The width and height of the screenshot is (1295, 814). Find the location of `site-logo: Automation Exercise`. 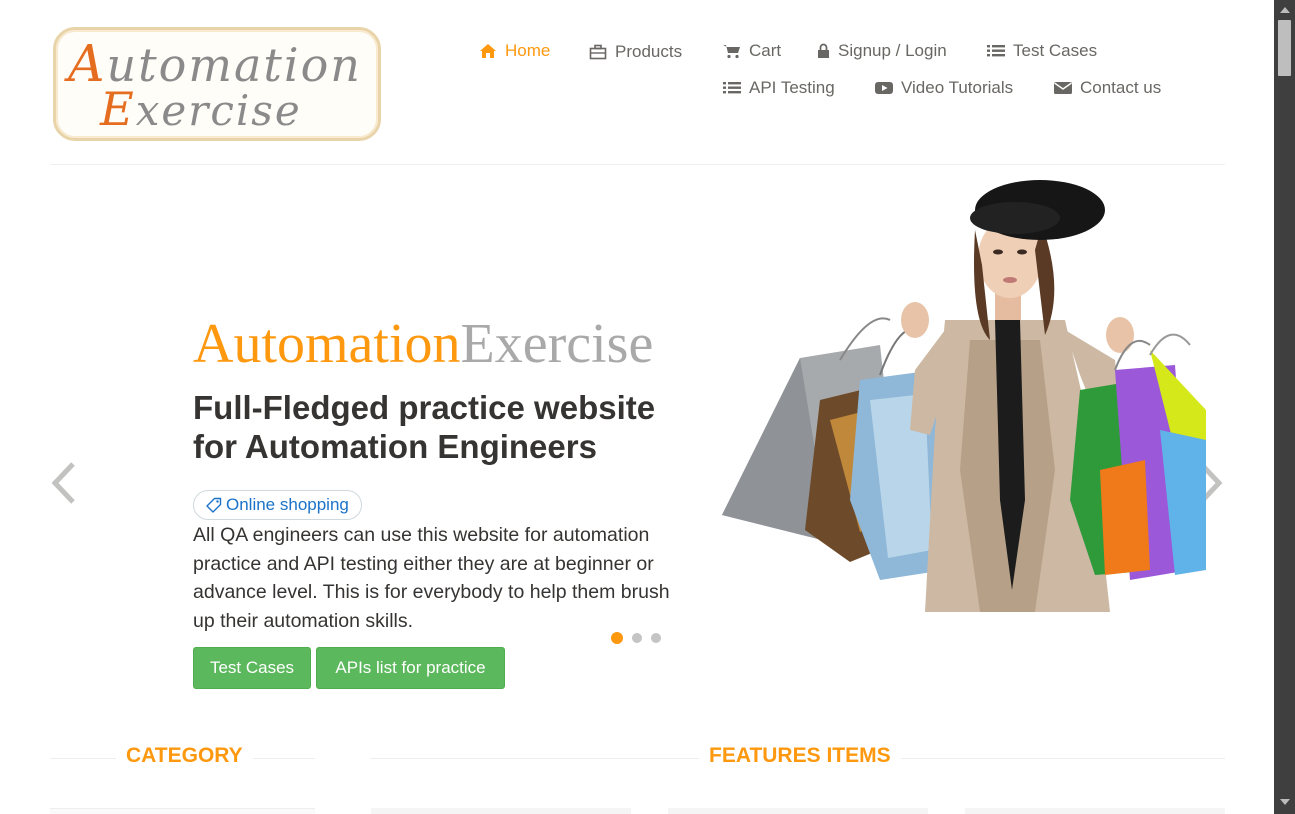

site-logo: Automation Exercise is located at coordinates (217, 84).